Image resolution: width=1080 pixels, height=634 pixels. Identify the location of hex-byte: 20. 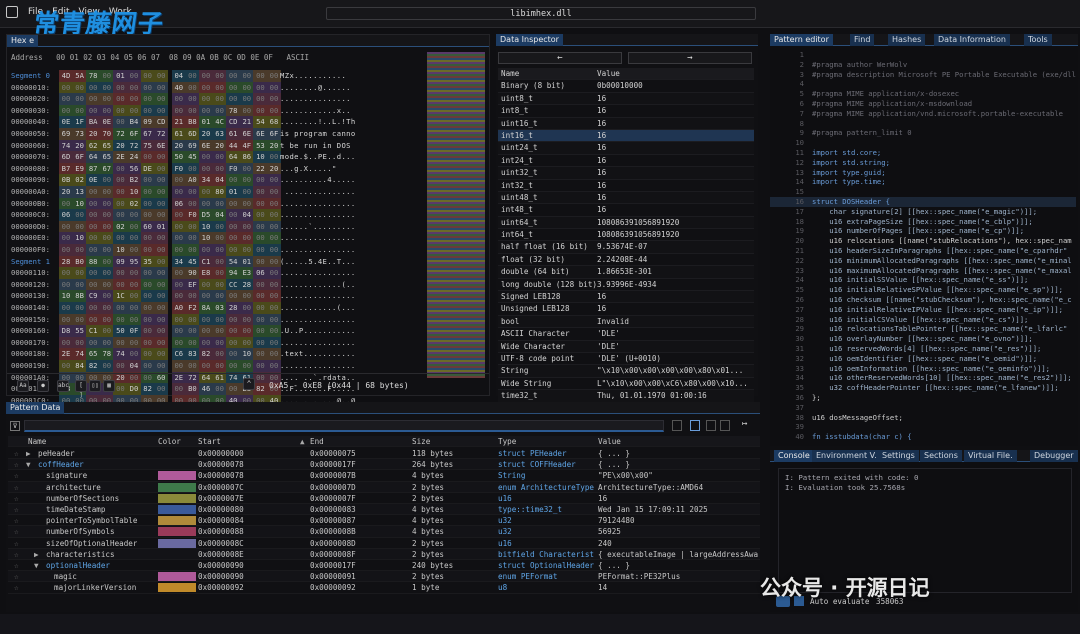
(93, 134).